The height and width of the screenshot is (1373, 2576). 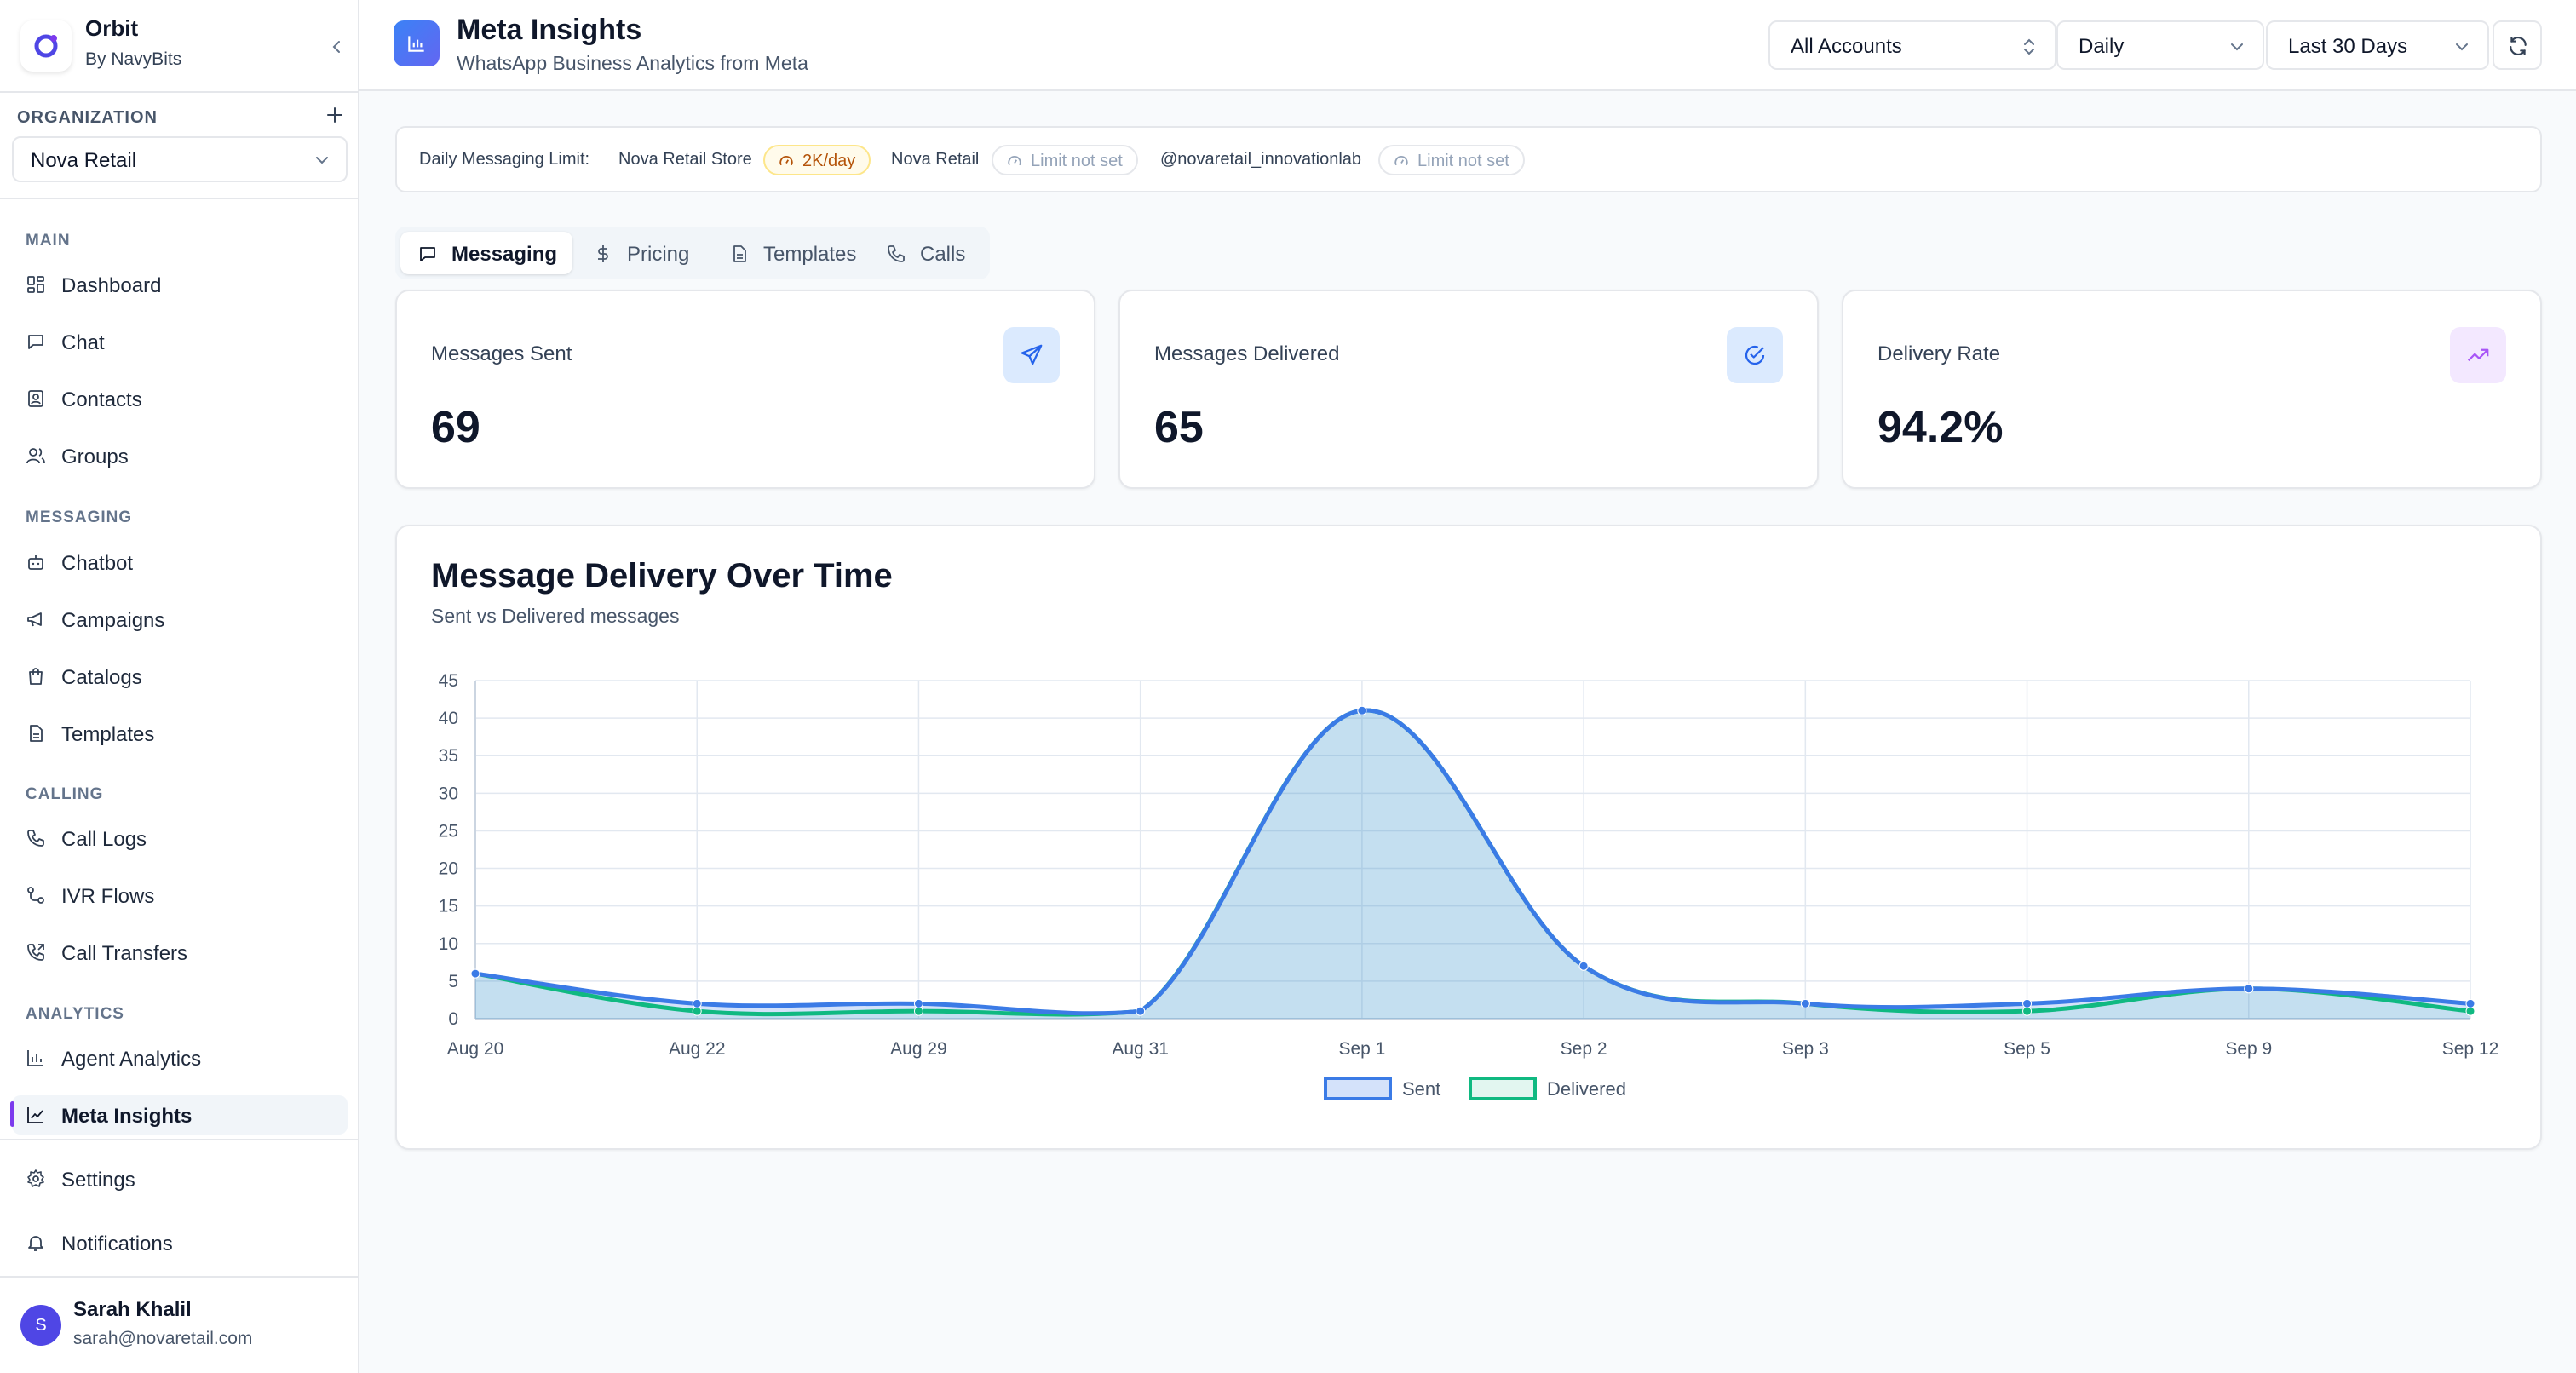 I want to click on page-subtitle: WhatsApp Business Analytics from Meta, so click(x=633, y=63).